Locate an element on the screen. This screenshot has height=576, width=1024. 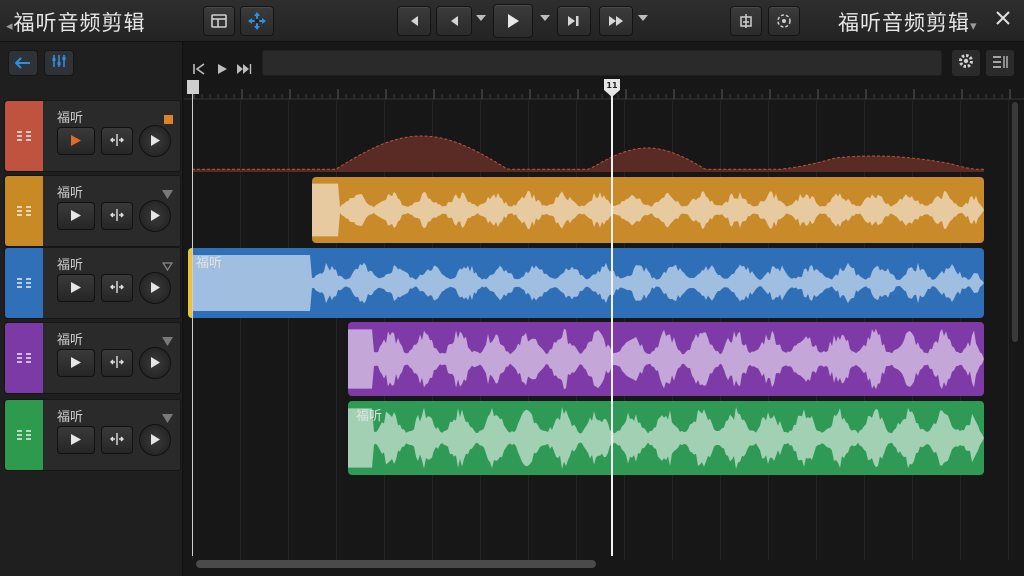
horizontal-scrollbar is located at coordinates (396, 564).